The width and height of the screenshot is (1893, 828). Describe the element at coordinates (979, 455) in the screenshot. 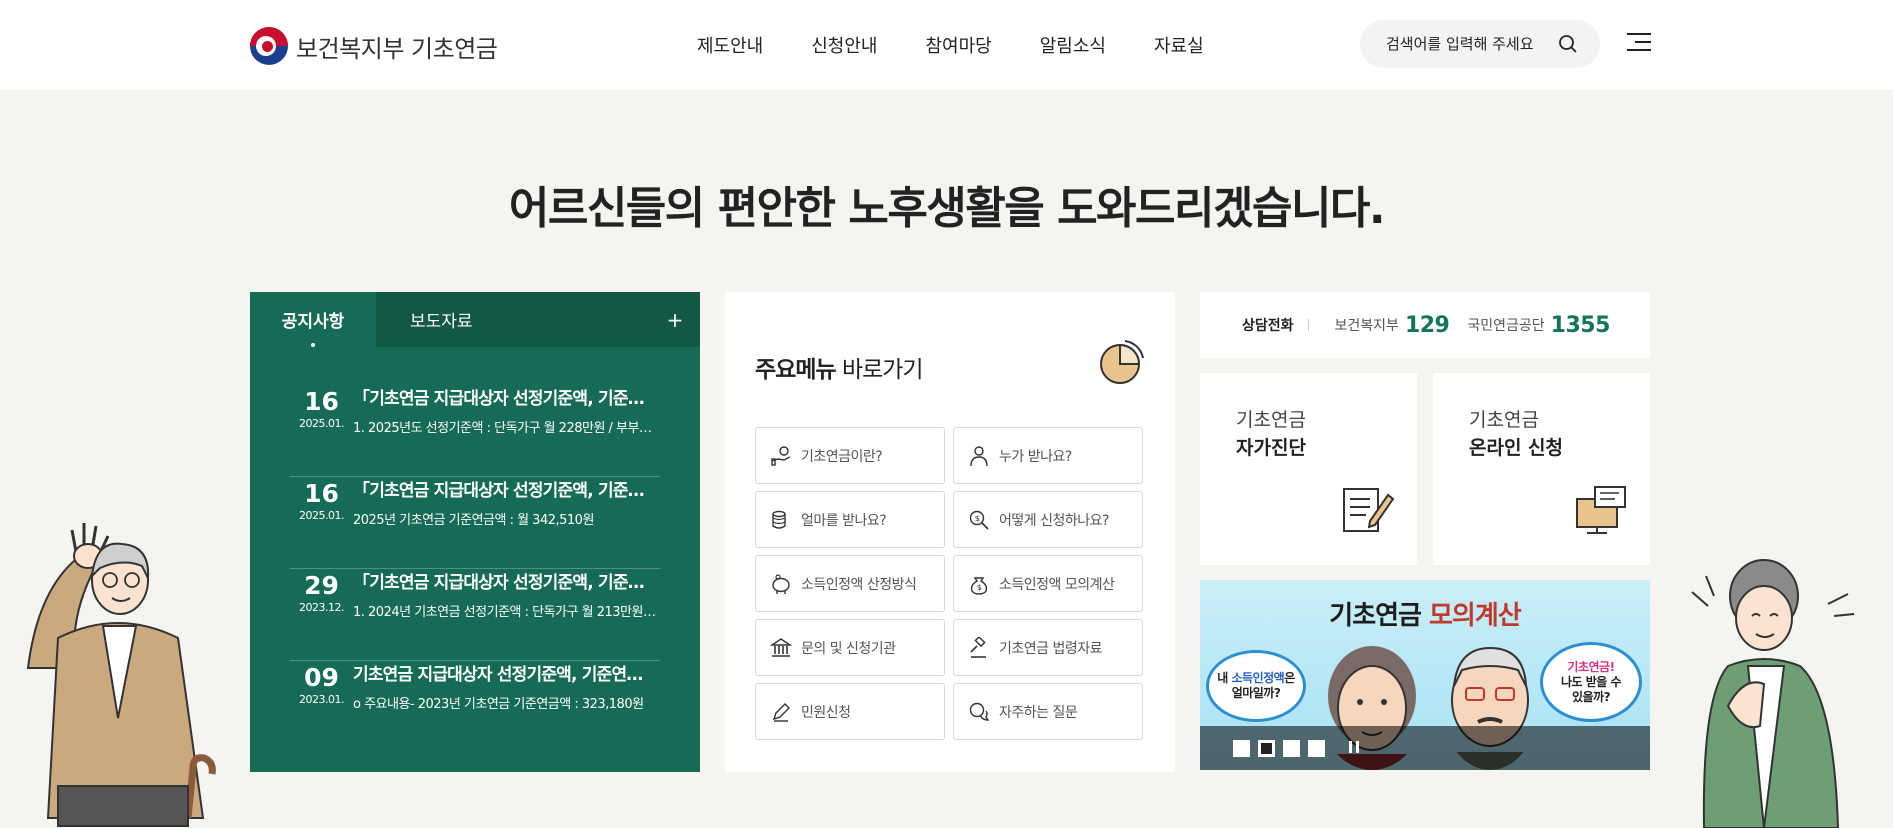

I see `person-icon` at that location.